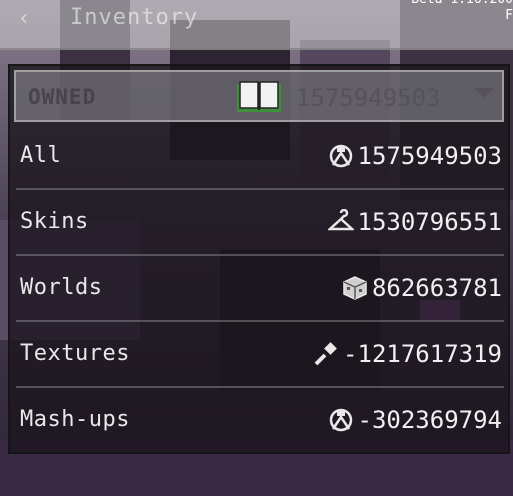  I want to click on category-count: -302369794, so click(430, 420).